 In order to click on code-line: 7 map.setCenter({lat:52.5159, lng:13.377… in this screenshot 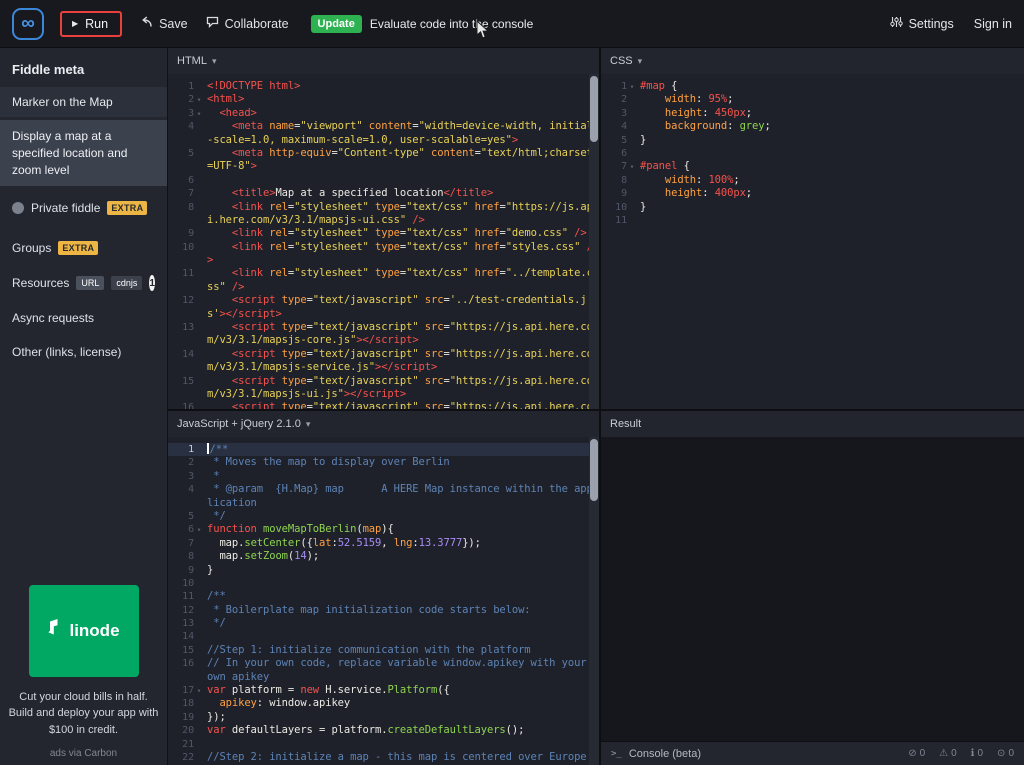, I will do `click(383, 543)`.